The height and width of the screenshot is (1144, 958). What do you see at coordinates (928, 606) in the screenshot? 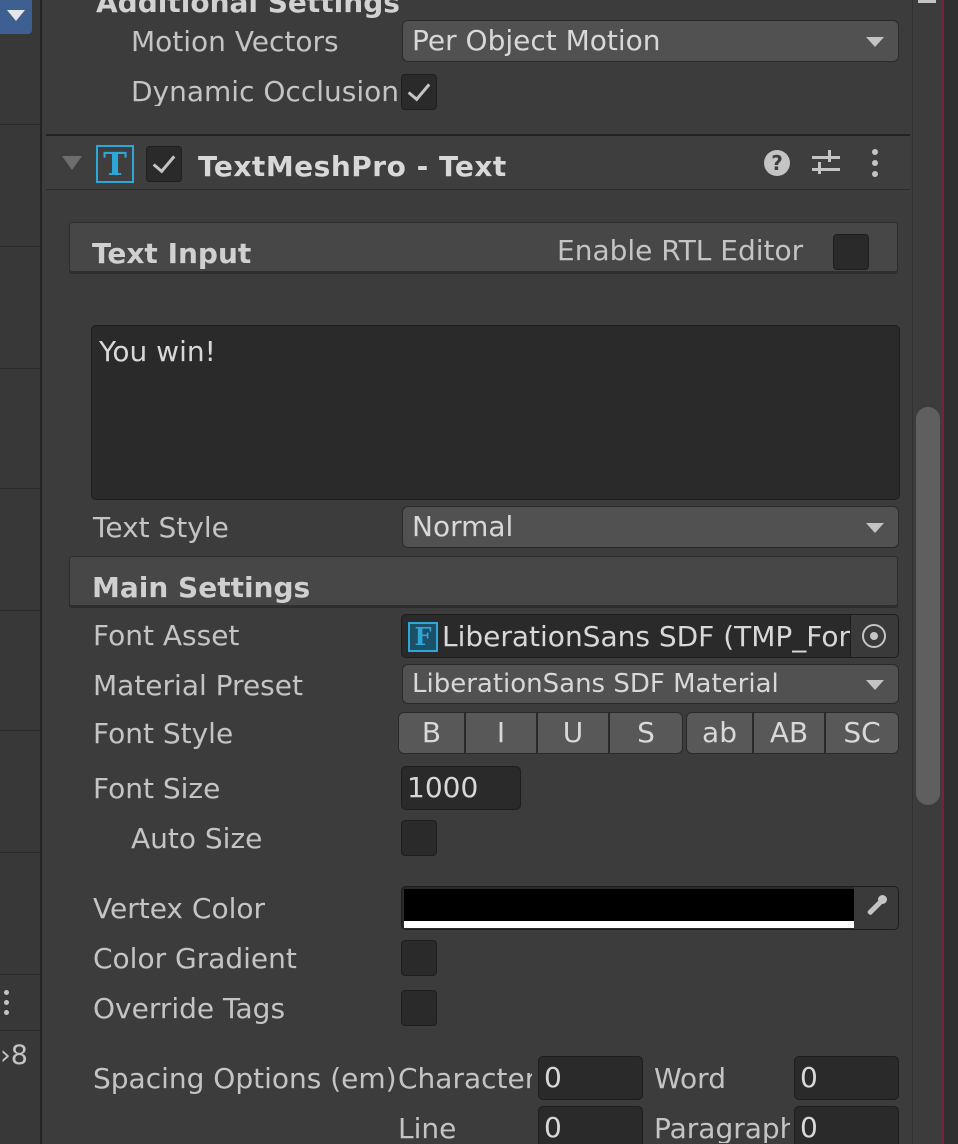
I see `scrollbar-thumb` at bounding box center [928, 606].